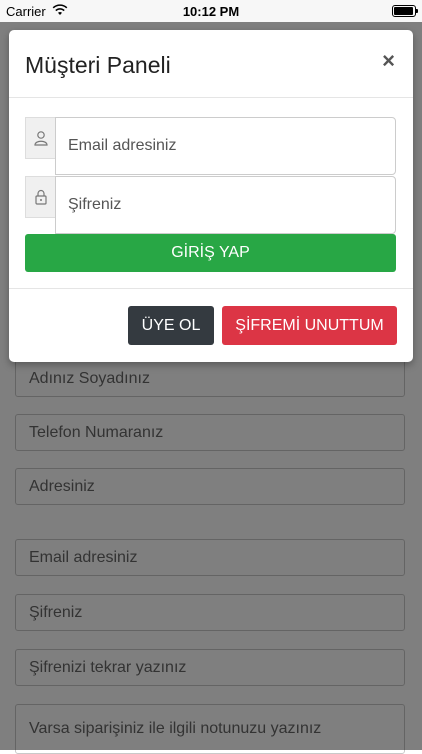 Image resolution: width=422 pixels, height=754 pixels. Describe the element at coordinates (40, 138) in the screenshot. I see `user-icon` at that location.